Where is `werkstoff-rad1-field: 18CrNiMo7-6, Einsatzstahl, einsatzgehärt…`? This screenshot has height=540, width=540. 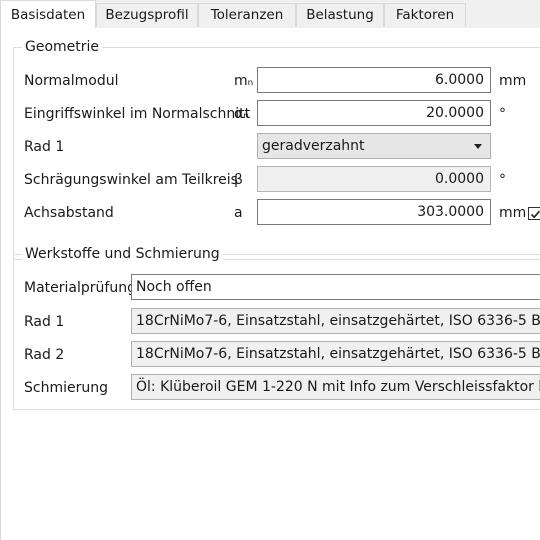
werkstoff-rad1-field: 18CrNiMo7-6, Einsatzstahl, einsatzgehärt… is located at coordinates (335, 321).